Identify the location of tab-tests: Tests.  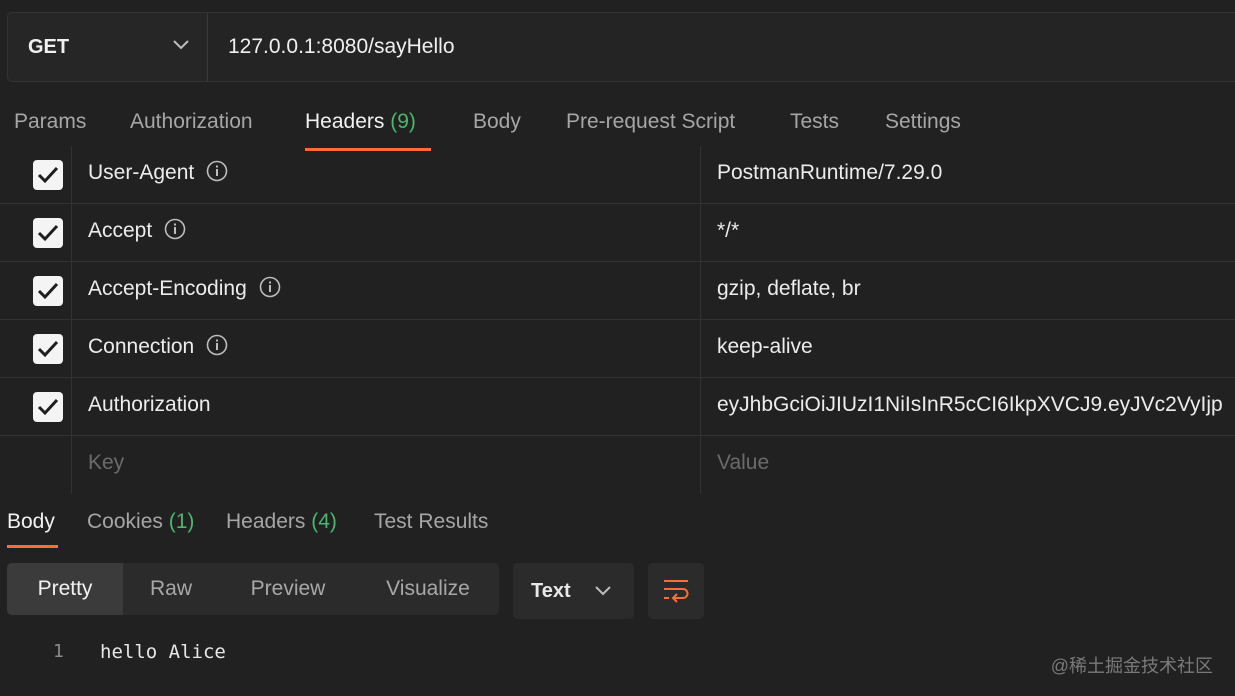
(814, 122).